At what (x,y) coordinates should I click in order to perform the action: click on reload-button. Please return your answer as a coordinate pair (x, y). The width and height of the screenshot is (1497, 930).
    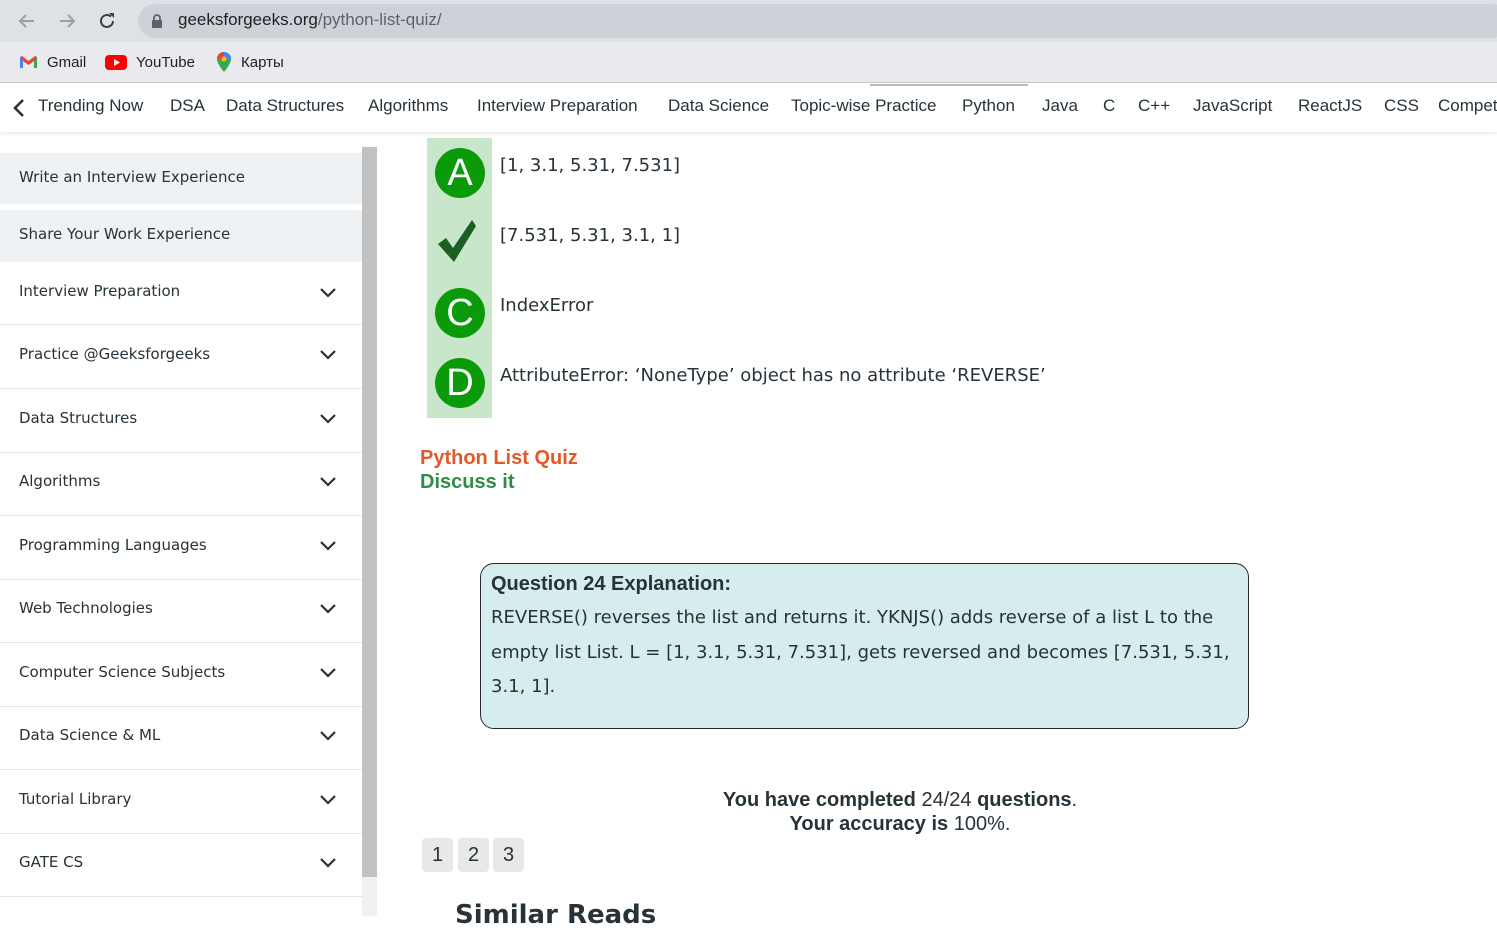
    Looking at the image, I should click on (107, 21).